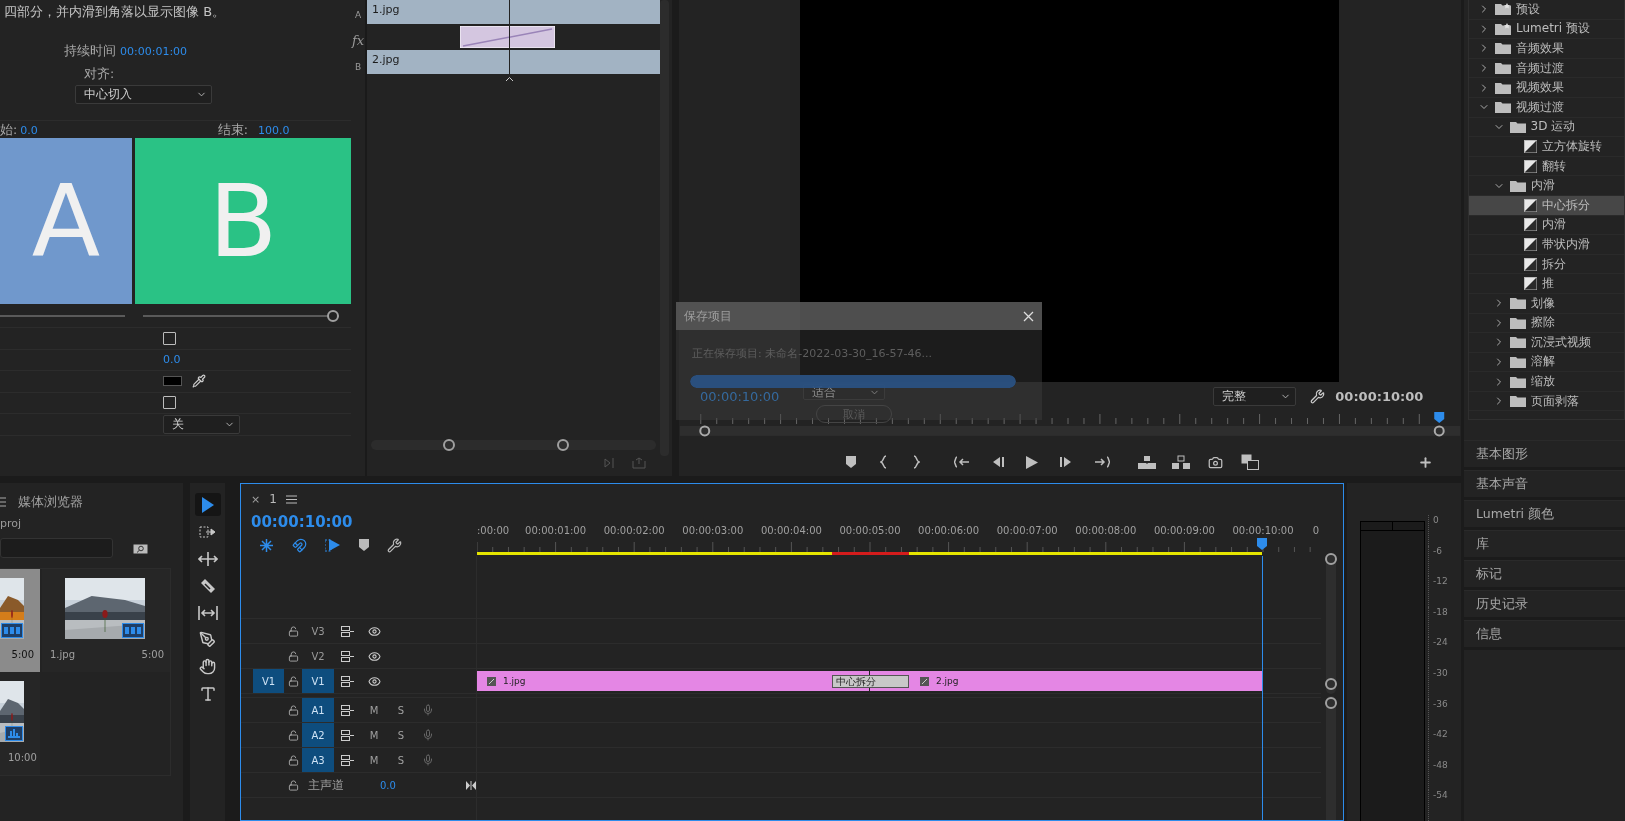 The image size is (1625, 821). I want to click on tree-item: 沉浸式视频, so click(1546, 343).